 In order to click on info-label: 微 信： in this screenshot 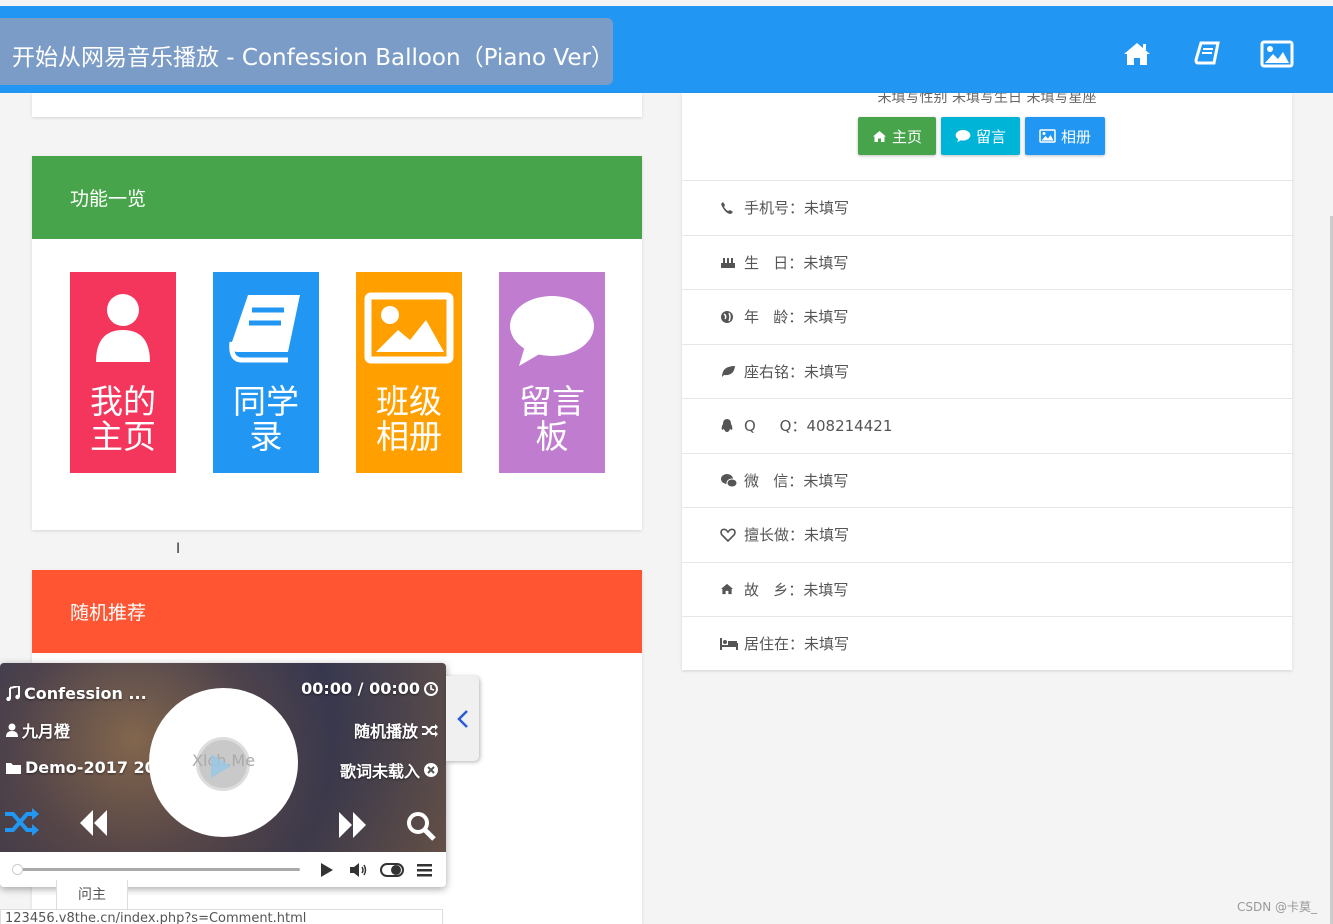, I will do `click(774, 480)`.